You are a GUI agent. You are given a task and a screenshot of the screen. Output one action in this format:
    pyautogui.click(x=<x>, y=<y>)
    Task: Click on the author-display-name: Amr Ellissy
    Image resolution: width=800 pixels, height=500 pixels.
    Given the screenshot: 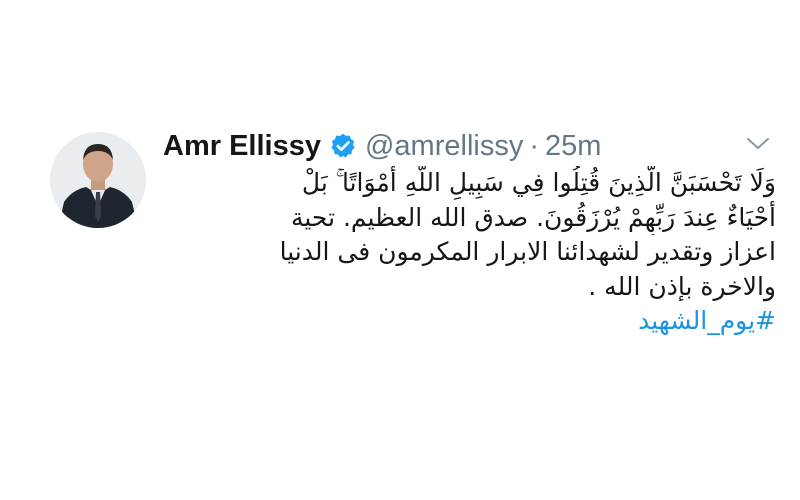 What is the action you would take?
    pyautogui.click(x=242, y=146)
    